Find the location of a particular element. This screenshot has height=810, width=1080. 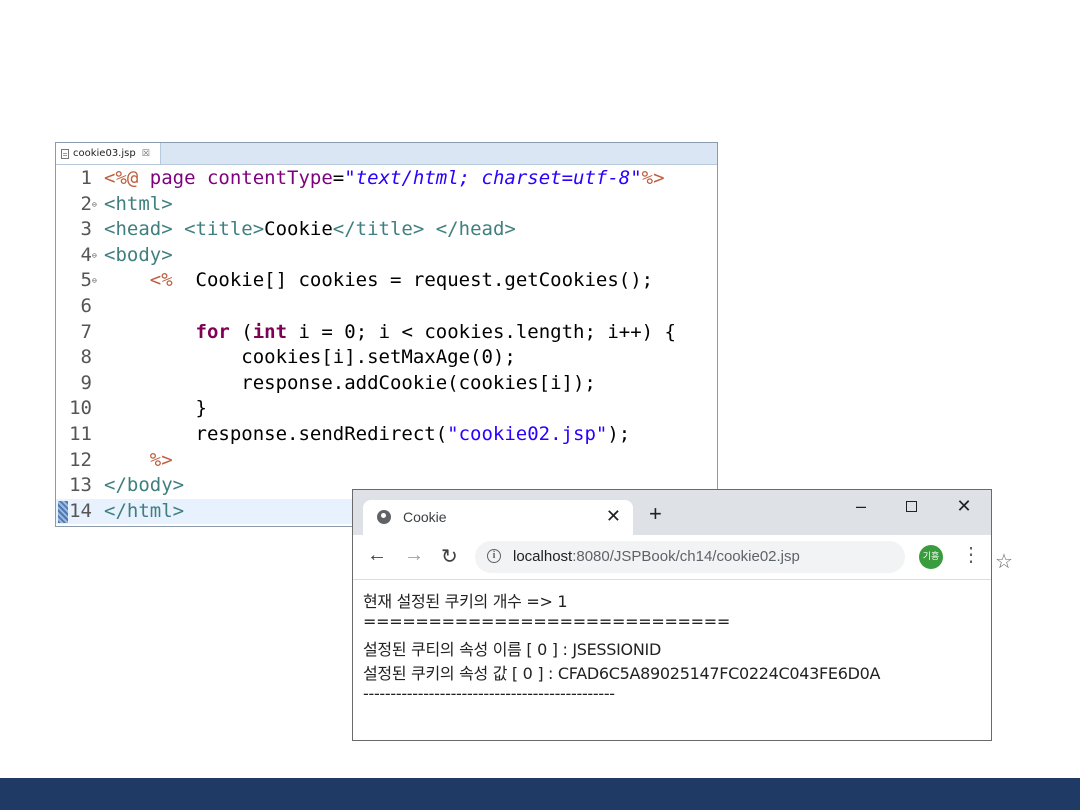

code-token: <body> is located at coordinates (138, 254).